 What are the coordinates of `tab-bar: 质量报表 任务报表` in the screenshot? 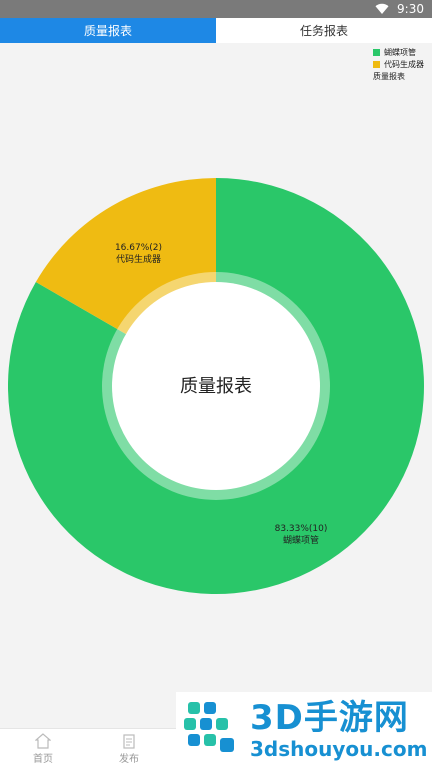 It's located at (216, 30).